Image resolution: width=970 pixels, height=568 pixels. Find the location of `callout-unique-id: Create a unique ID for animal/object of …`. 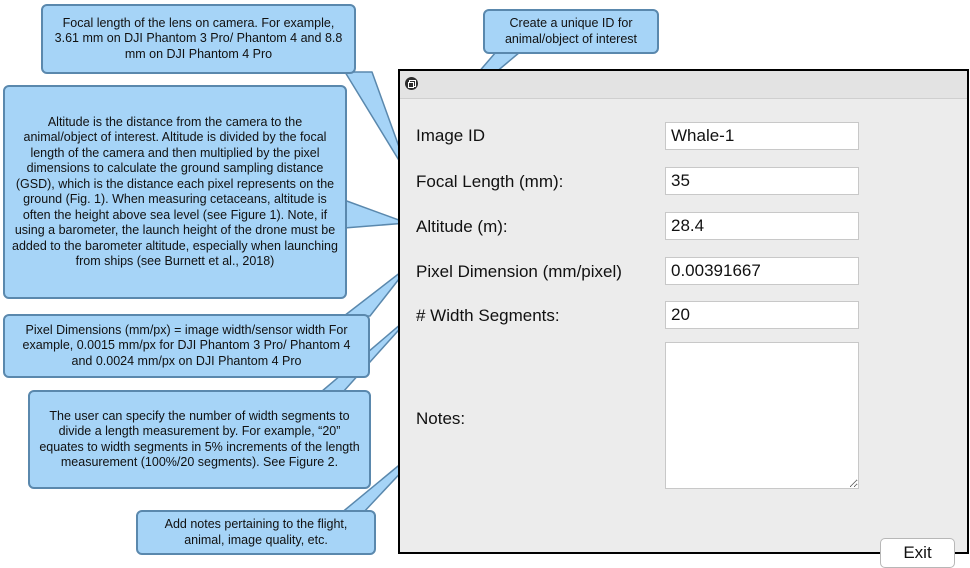

callout-unique-id: Create a unique ID for animal/object of … is located at coordinates (571, 31).